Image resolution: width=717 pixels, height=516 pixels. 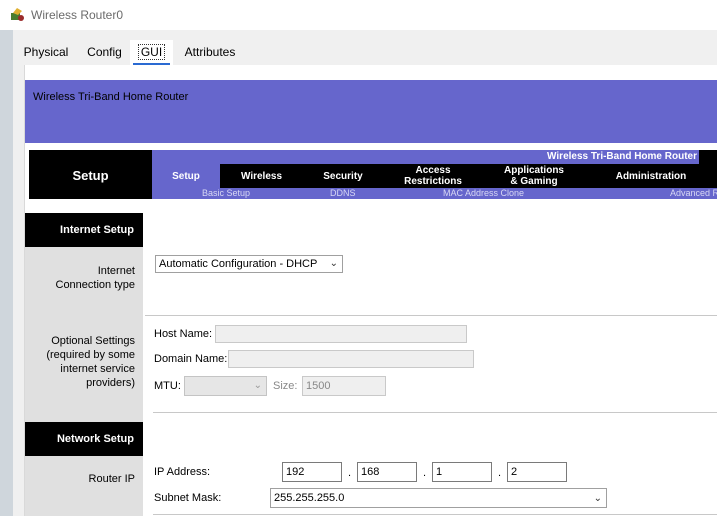 What do you see at coordinates (110, 383) in the screenshot?
I see `optional-settings-line4: providers)` at bounding box center [110, 383].